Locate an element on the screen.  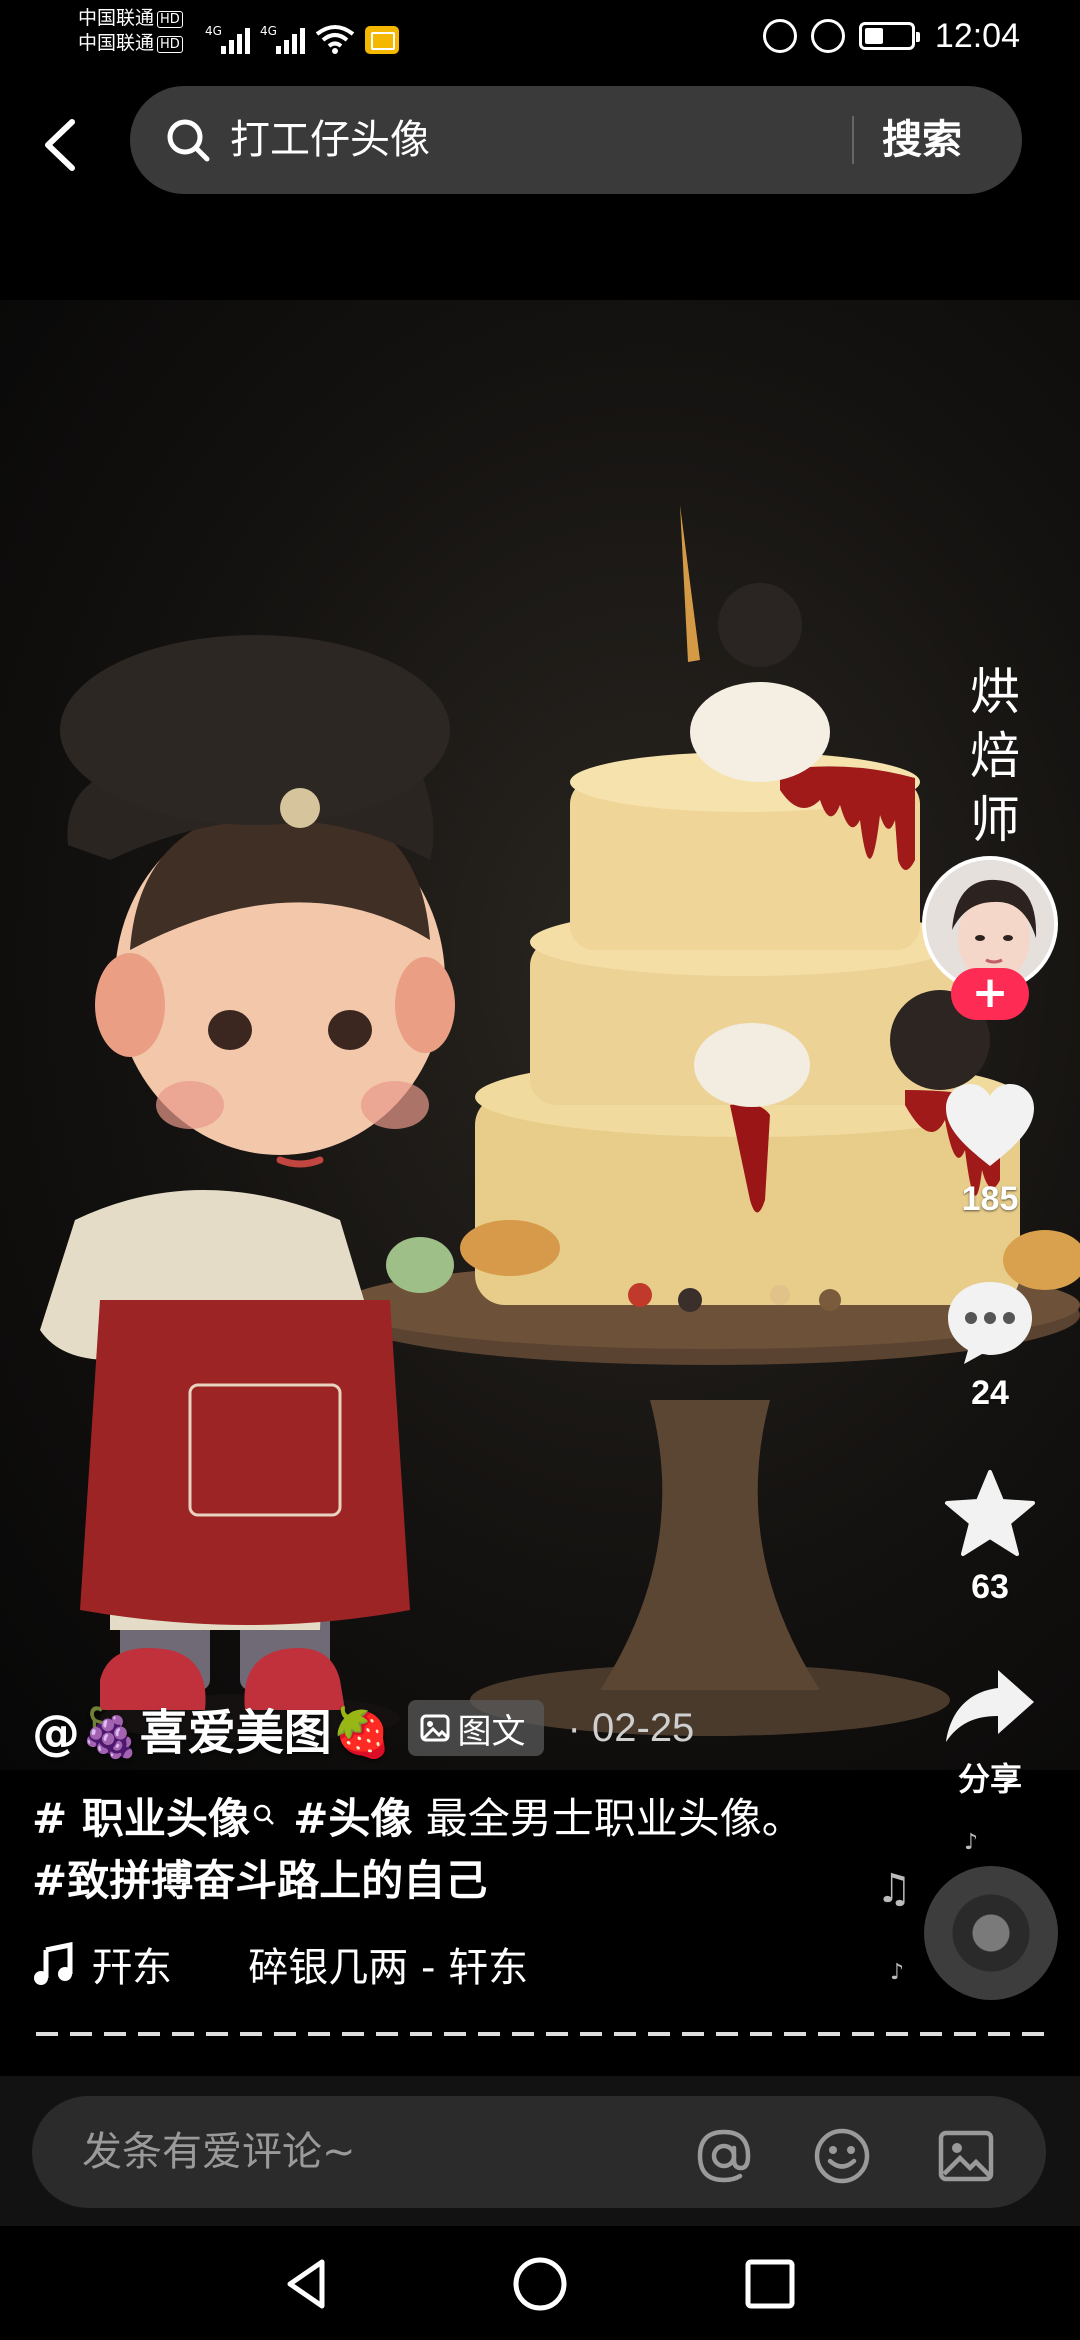
heart-icon is located at coordinates (990, 1125).